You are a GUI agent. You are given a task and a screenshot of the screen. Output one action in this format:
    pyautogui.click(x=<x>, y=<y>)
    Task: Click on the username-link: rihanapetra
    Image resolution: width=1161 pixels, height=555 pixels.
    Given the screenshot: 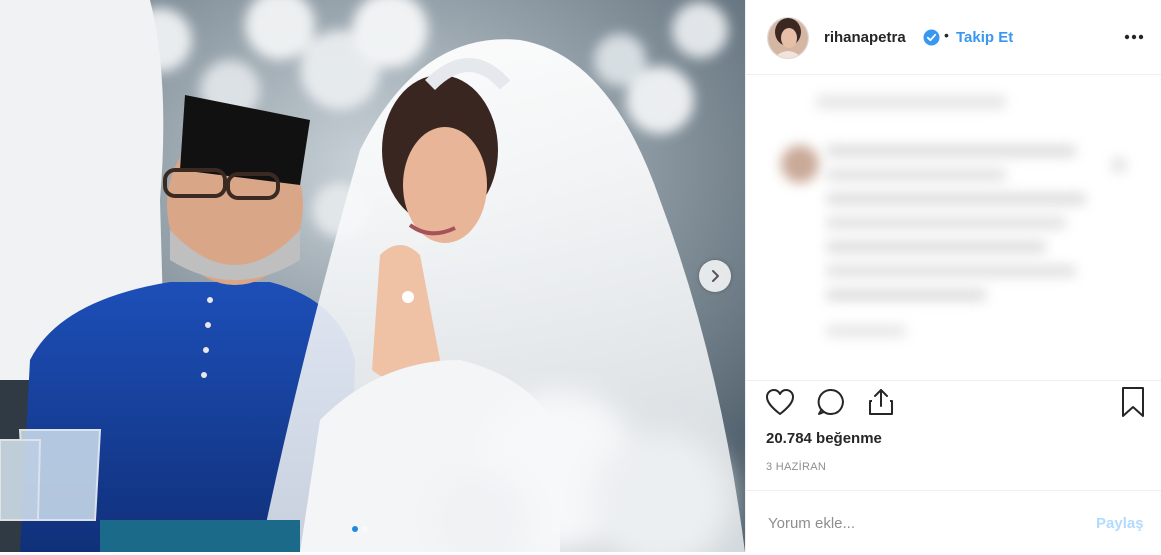 What is the action you would take?
    pyautogui.click(x=865, y=37)
    